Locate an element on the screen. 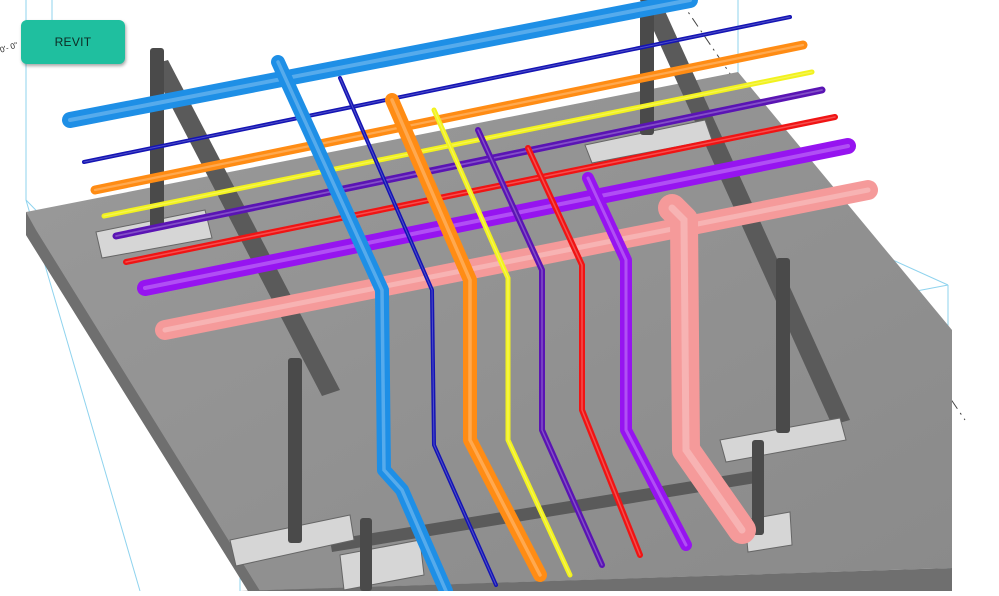 Image resolution: width=999 pixels, height=596 pixels. revit-badge: REVIT is located at coordinates (73, 42).